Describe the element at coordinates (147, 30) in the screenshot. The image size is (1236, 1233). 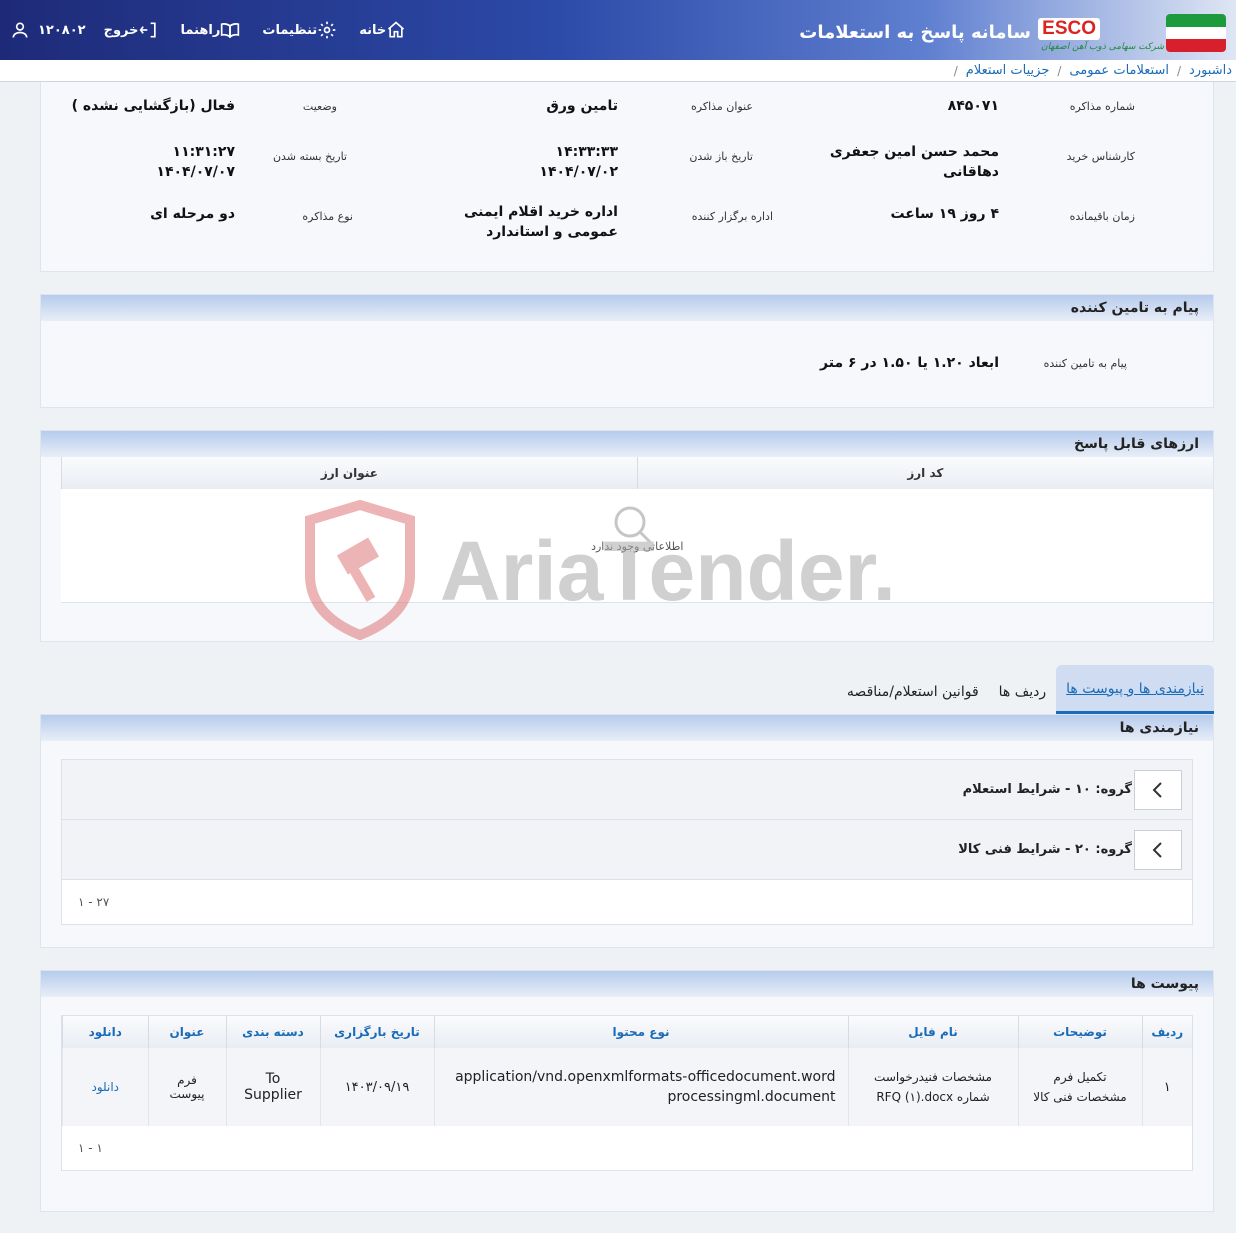
I see `logout-icon` at that location.